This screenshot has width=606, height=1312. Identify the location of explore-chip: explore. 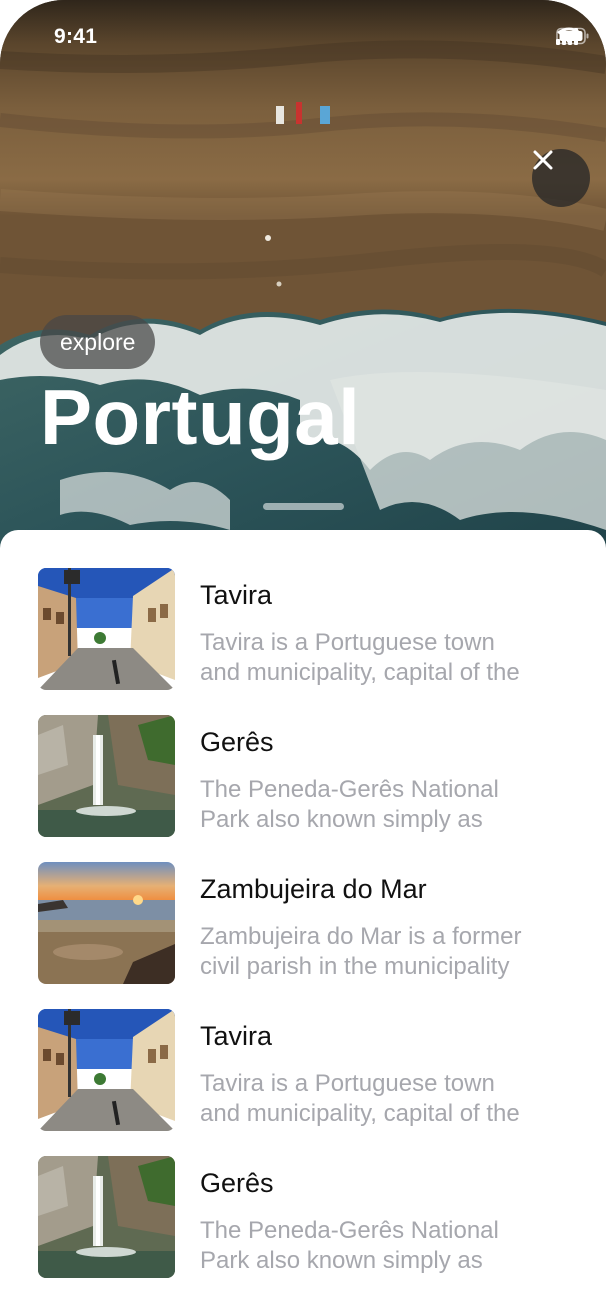
(98, 342).